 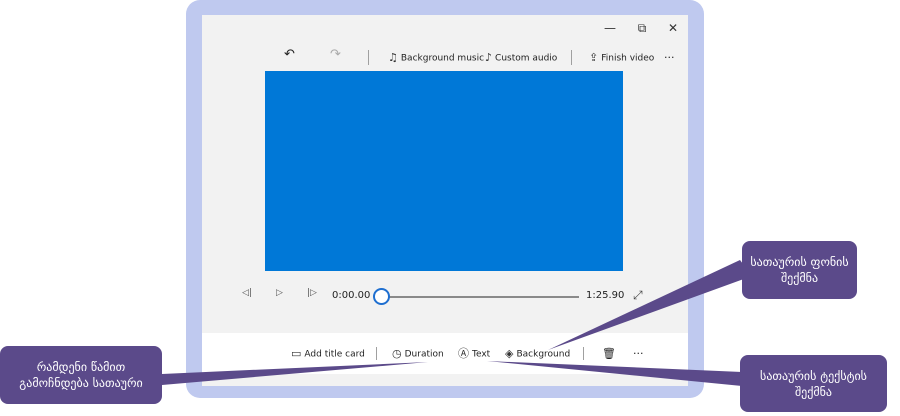 I want to click on text-callout-pointer, so click(x=614, y=373).